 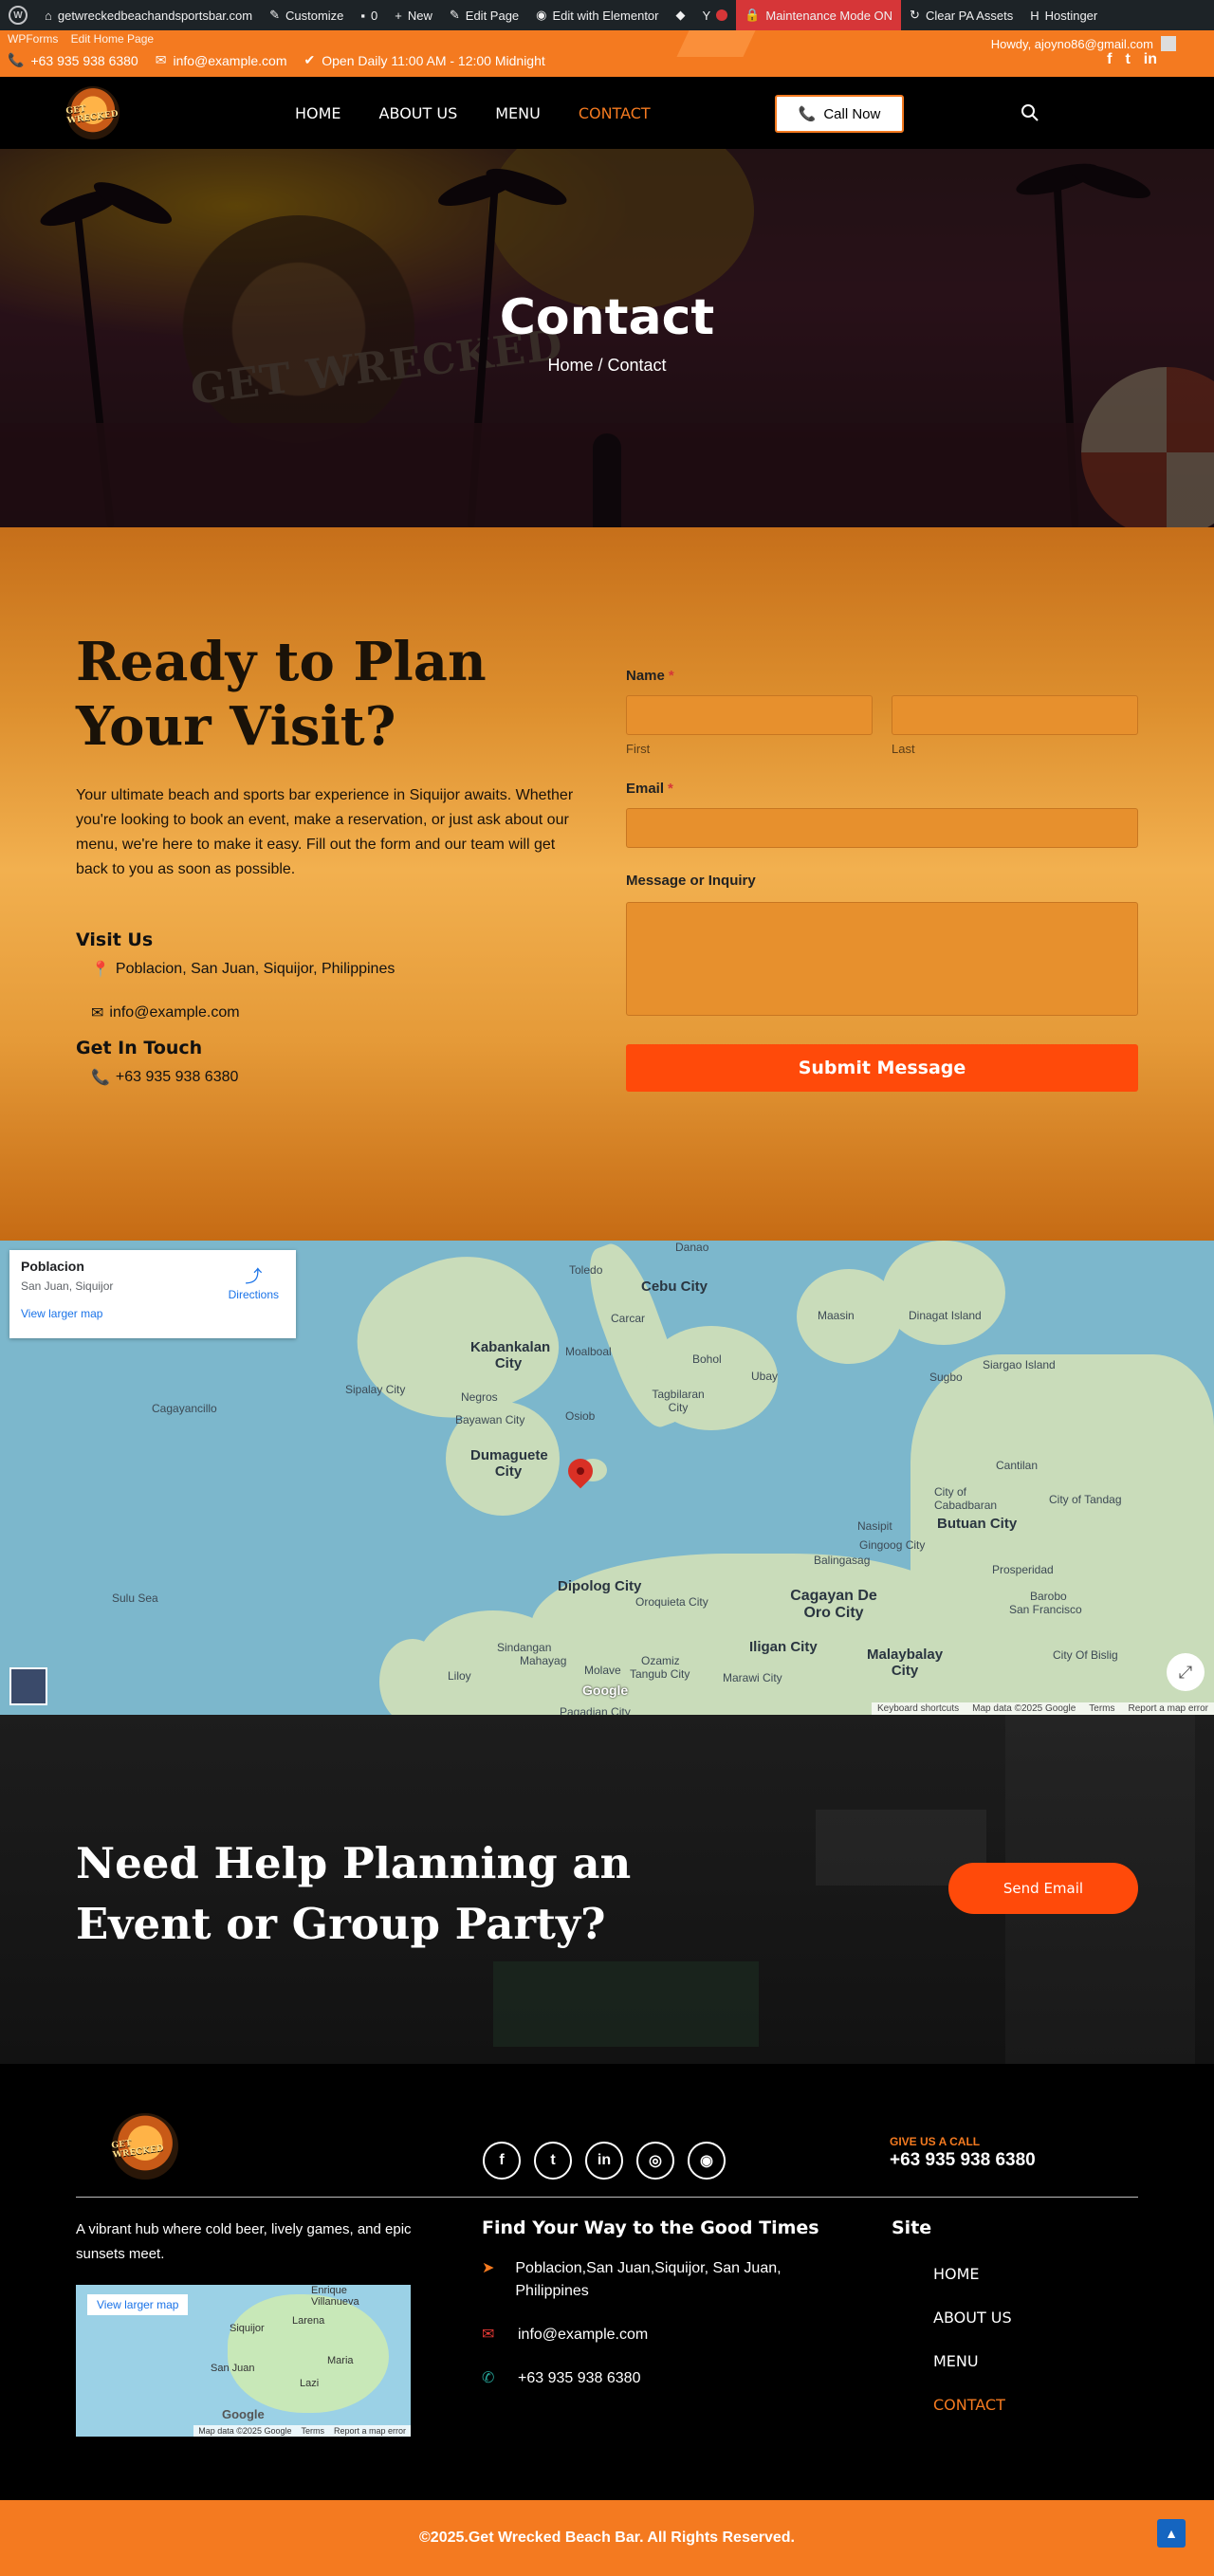 I want to click on map-label: Mahayag, so click(x=543, y=1660).